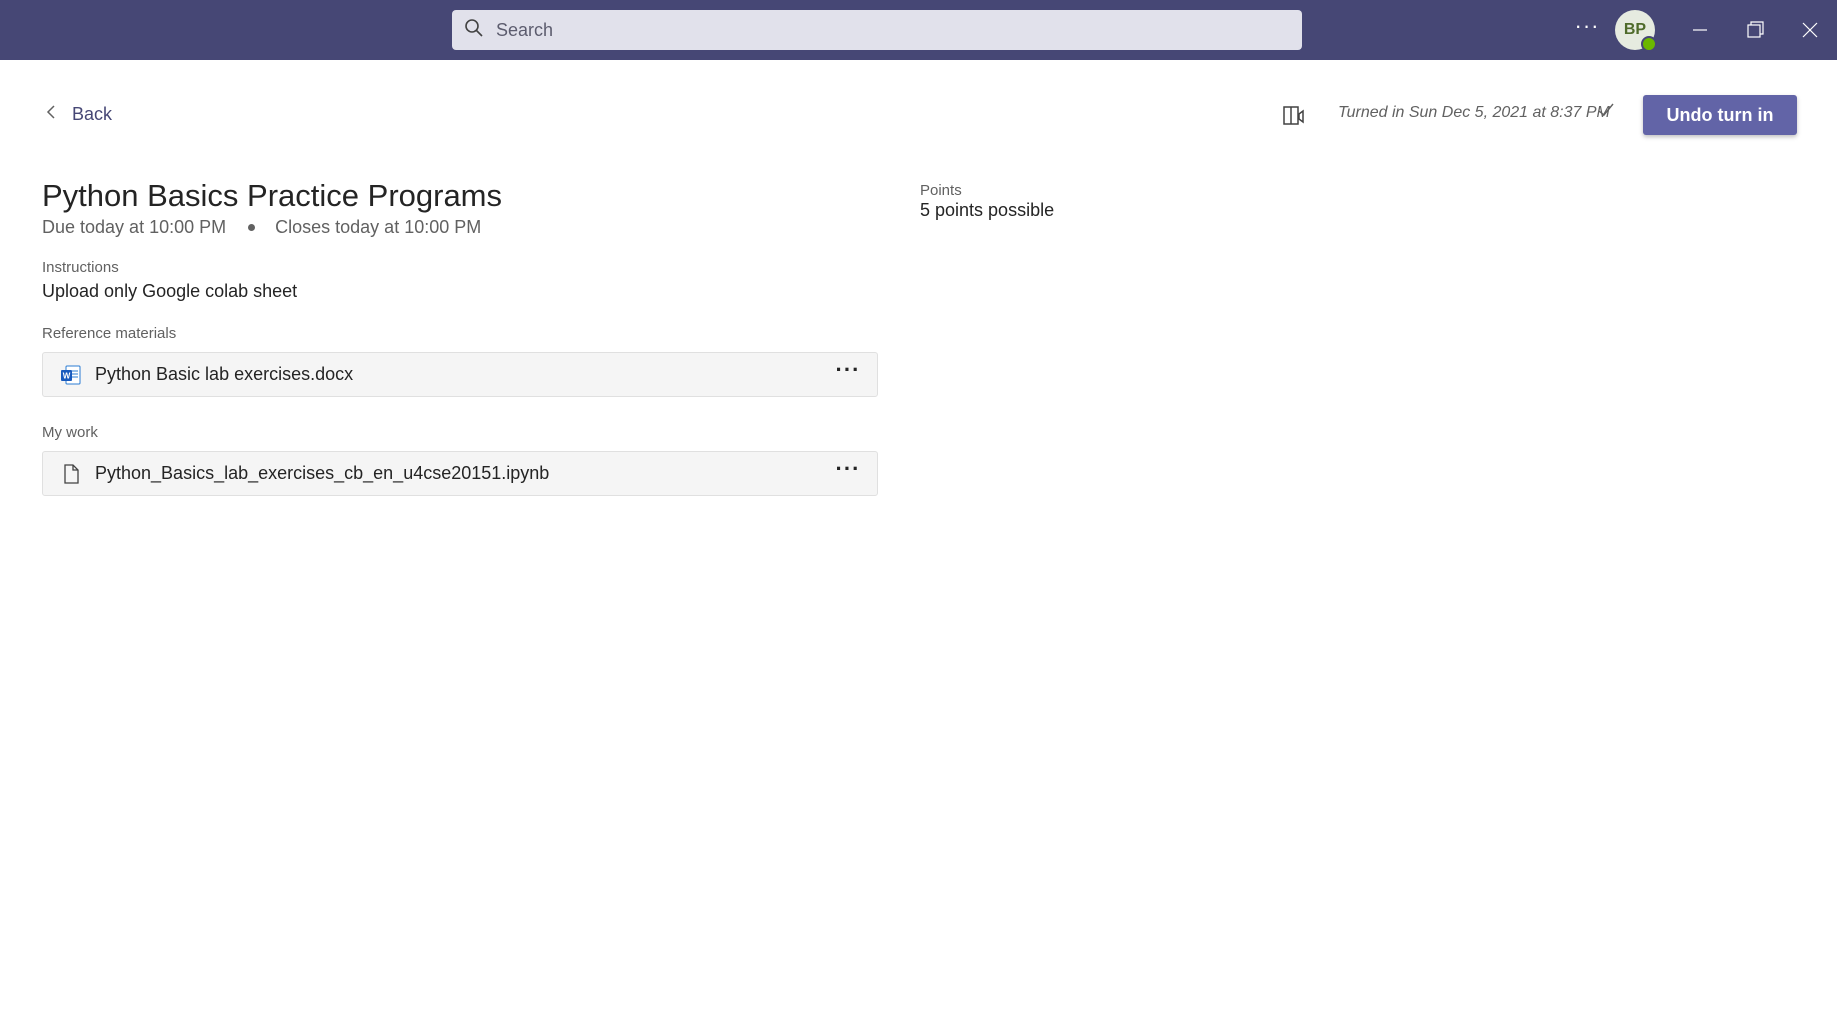 This screenshot has width=1837, height=1026. I want to click on more-options-icon: ···, so click(1587, 29).